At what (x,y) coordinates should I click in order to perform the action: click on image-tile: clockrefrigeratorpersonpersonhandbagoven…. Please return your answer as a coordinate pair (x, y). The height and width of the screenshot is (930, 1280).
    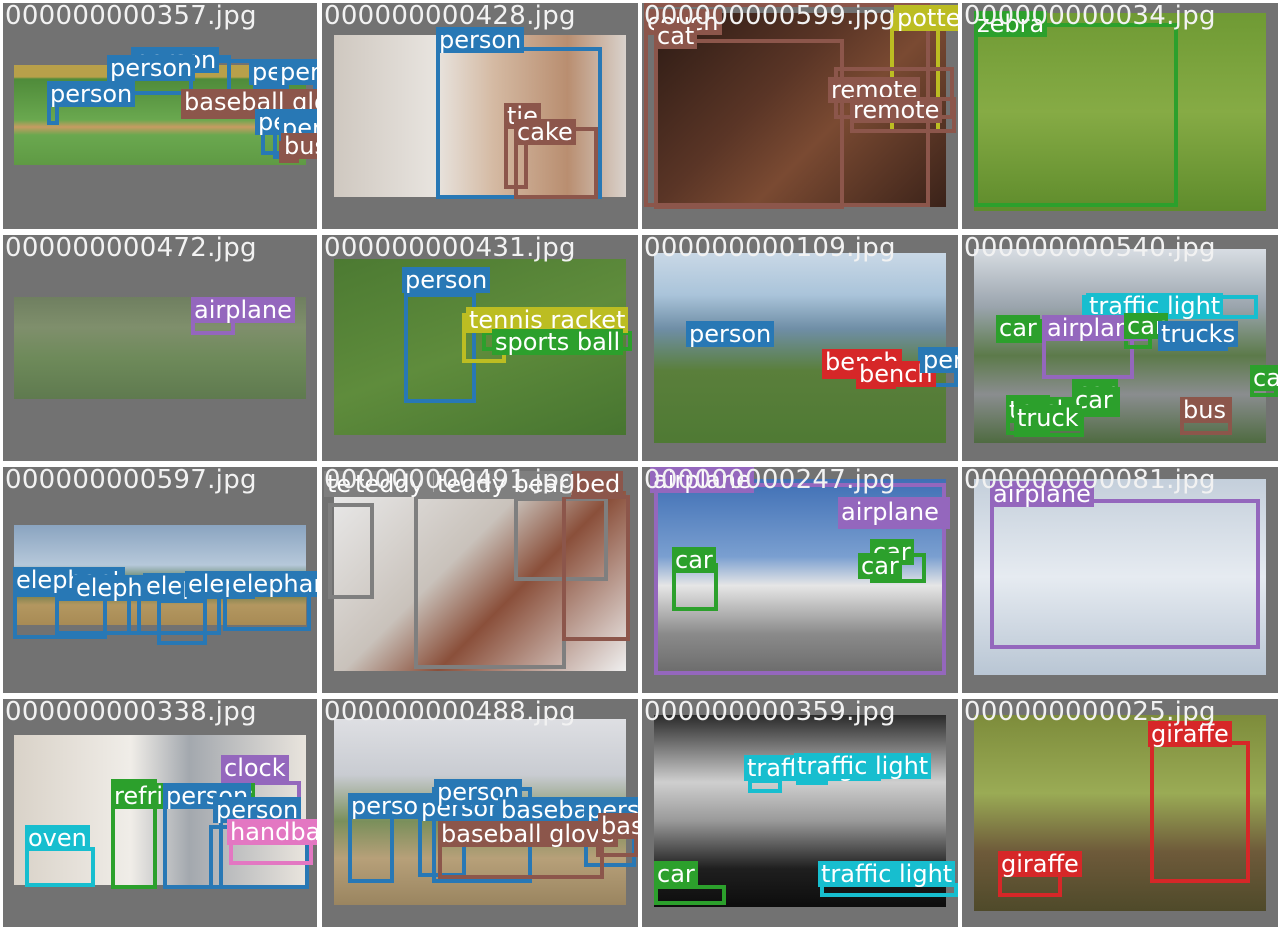
    Looking at the image, I should click on (160, 813).